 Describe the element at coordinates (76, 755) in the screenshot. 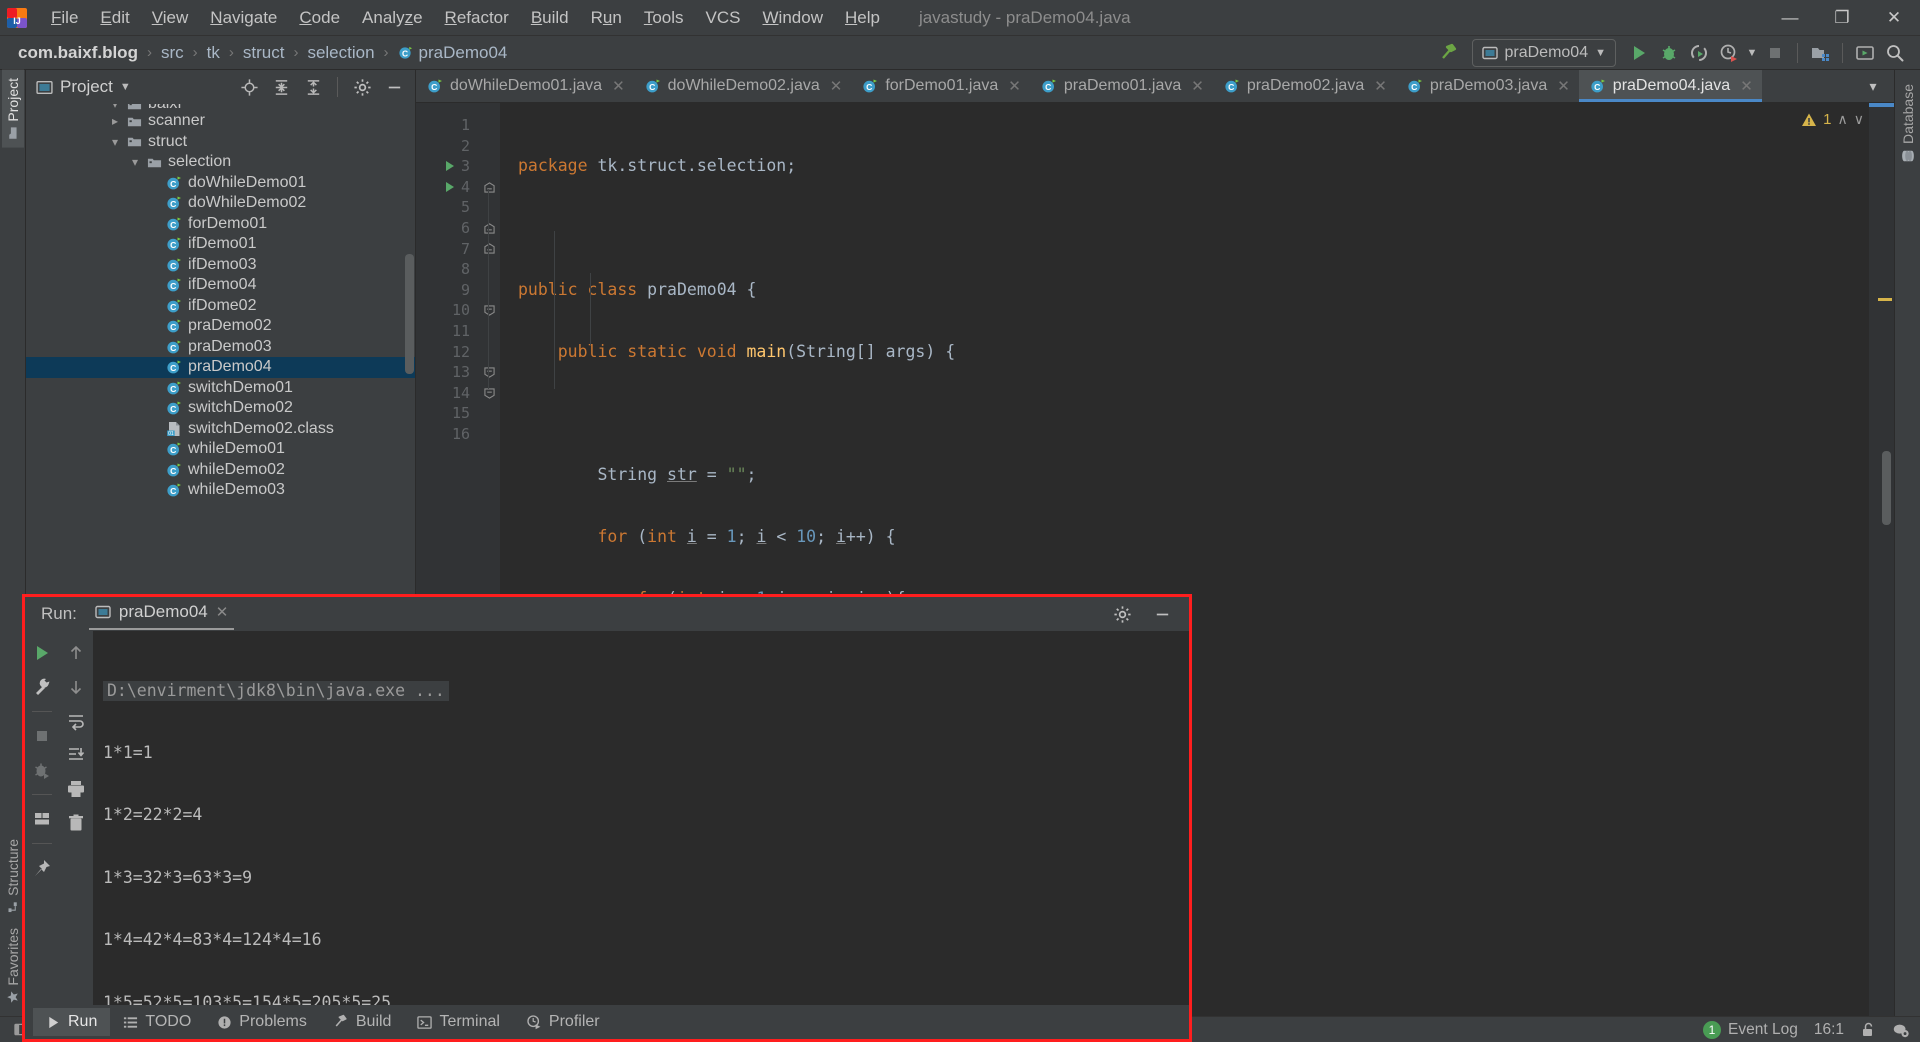

I see `scroll-to-end-button` at that location.